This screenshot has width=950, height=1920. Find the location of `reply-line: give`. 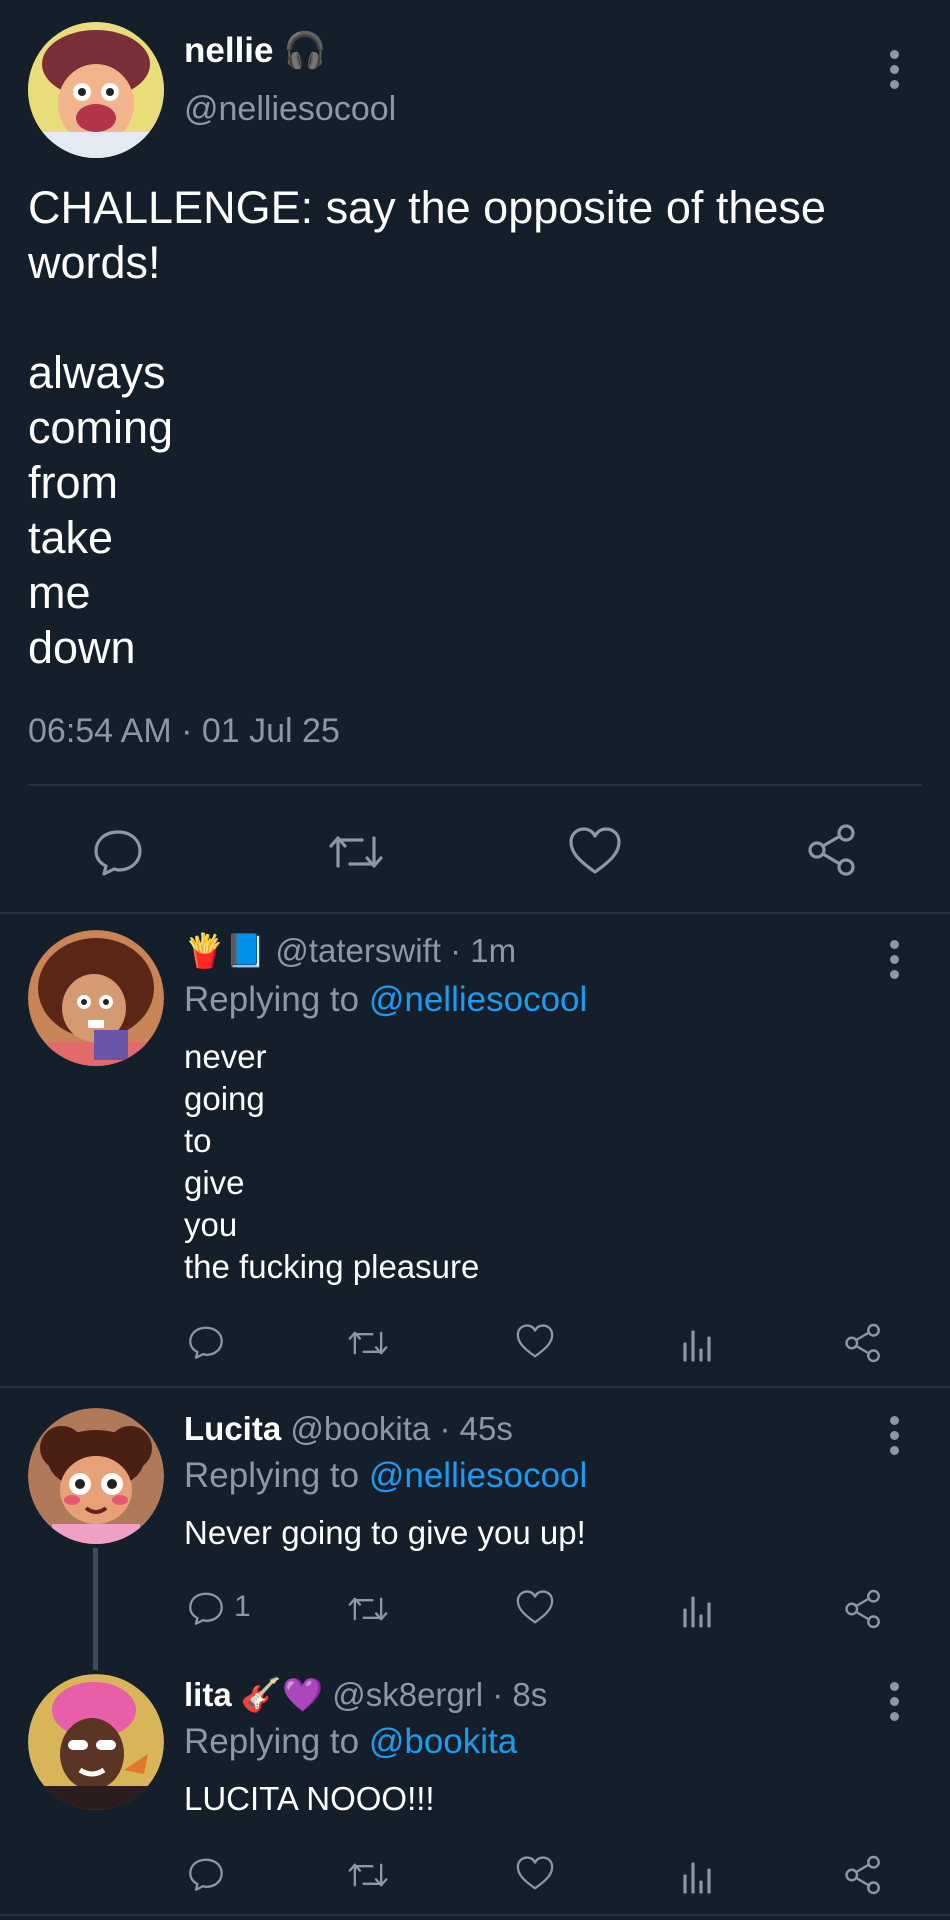

reply-line: give is located at coordinates (214, 1182).